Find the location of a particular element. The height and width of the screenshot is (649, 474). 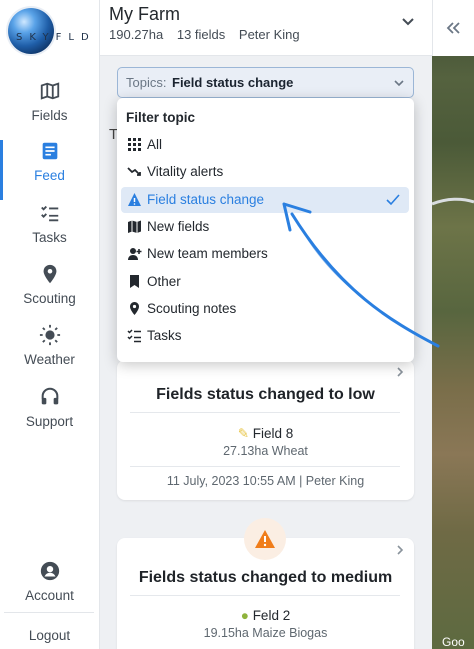

sidebar-item-label: Fields is located at coordinates (49, 115).